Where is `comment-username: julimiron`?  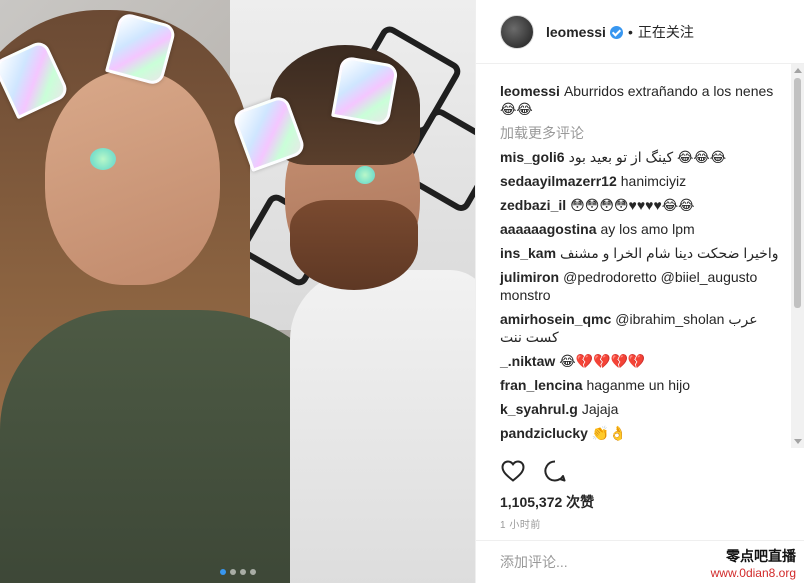
comment-username: julimiron is located at coordinates (529, 277).